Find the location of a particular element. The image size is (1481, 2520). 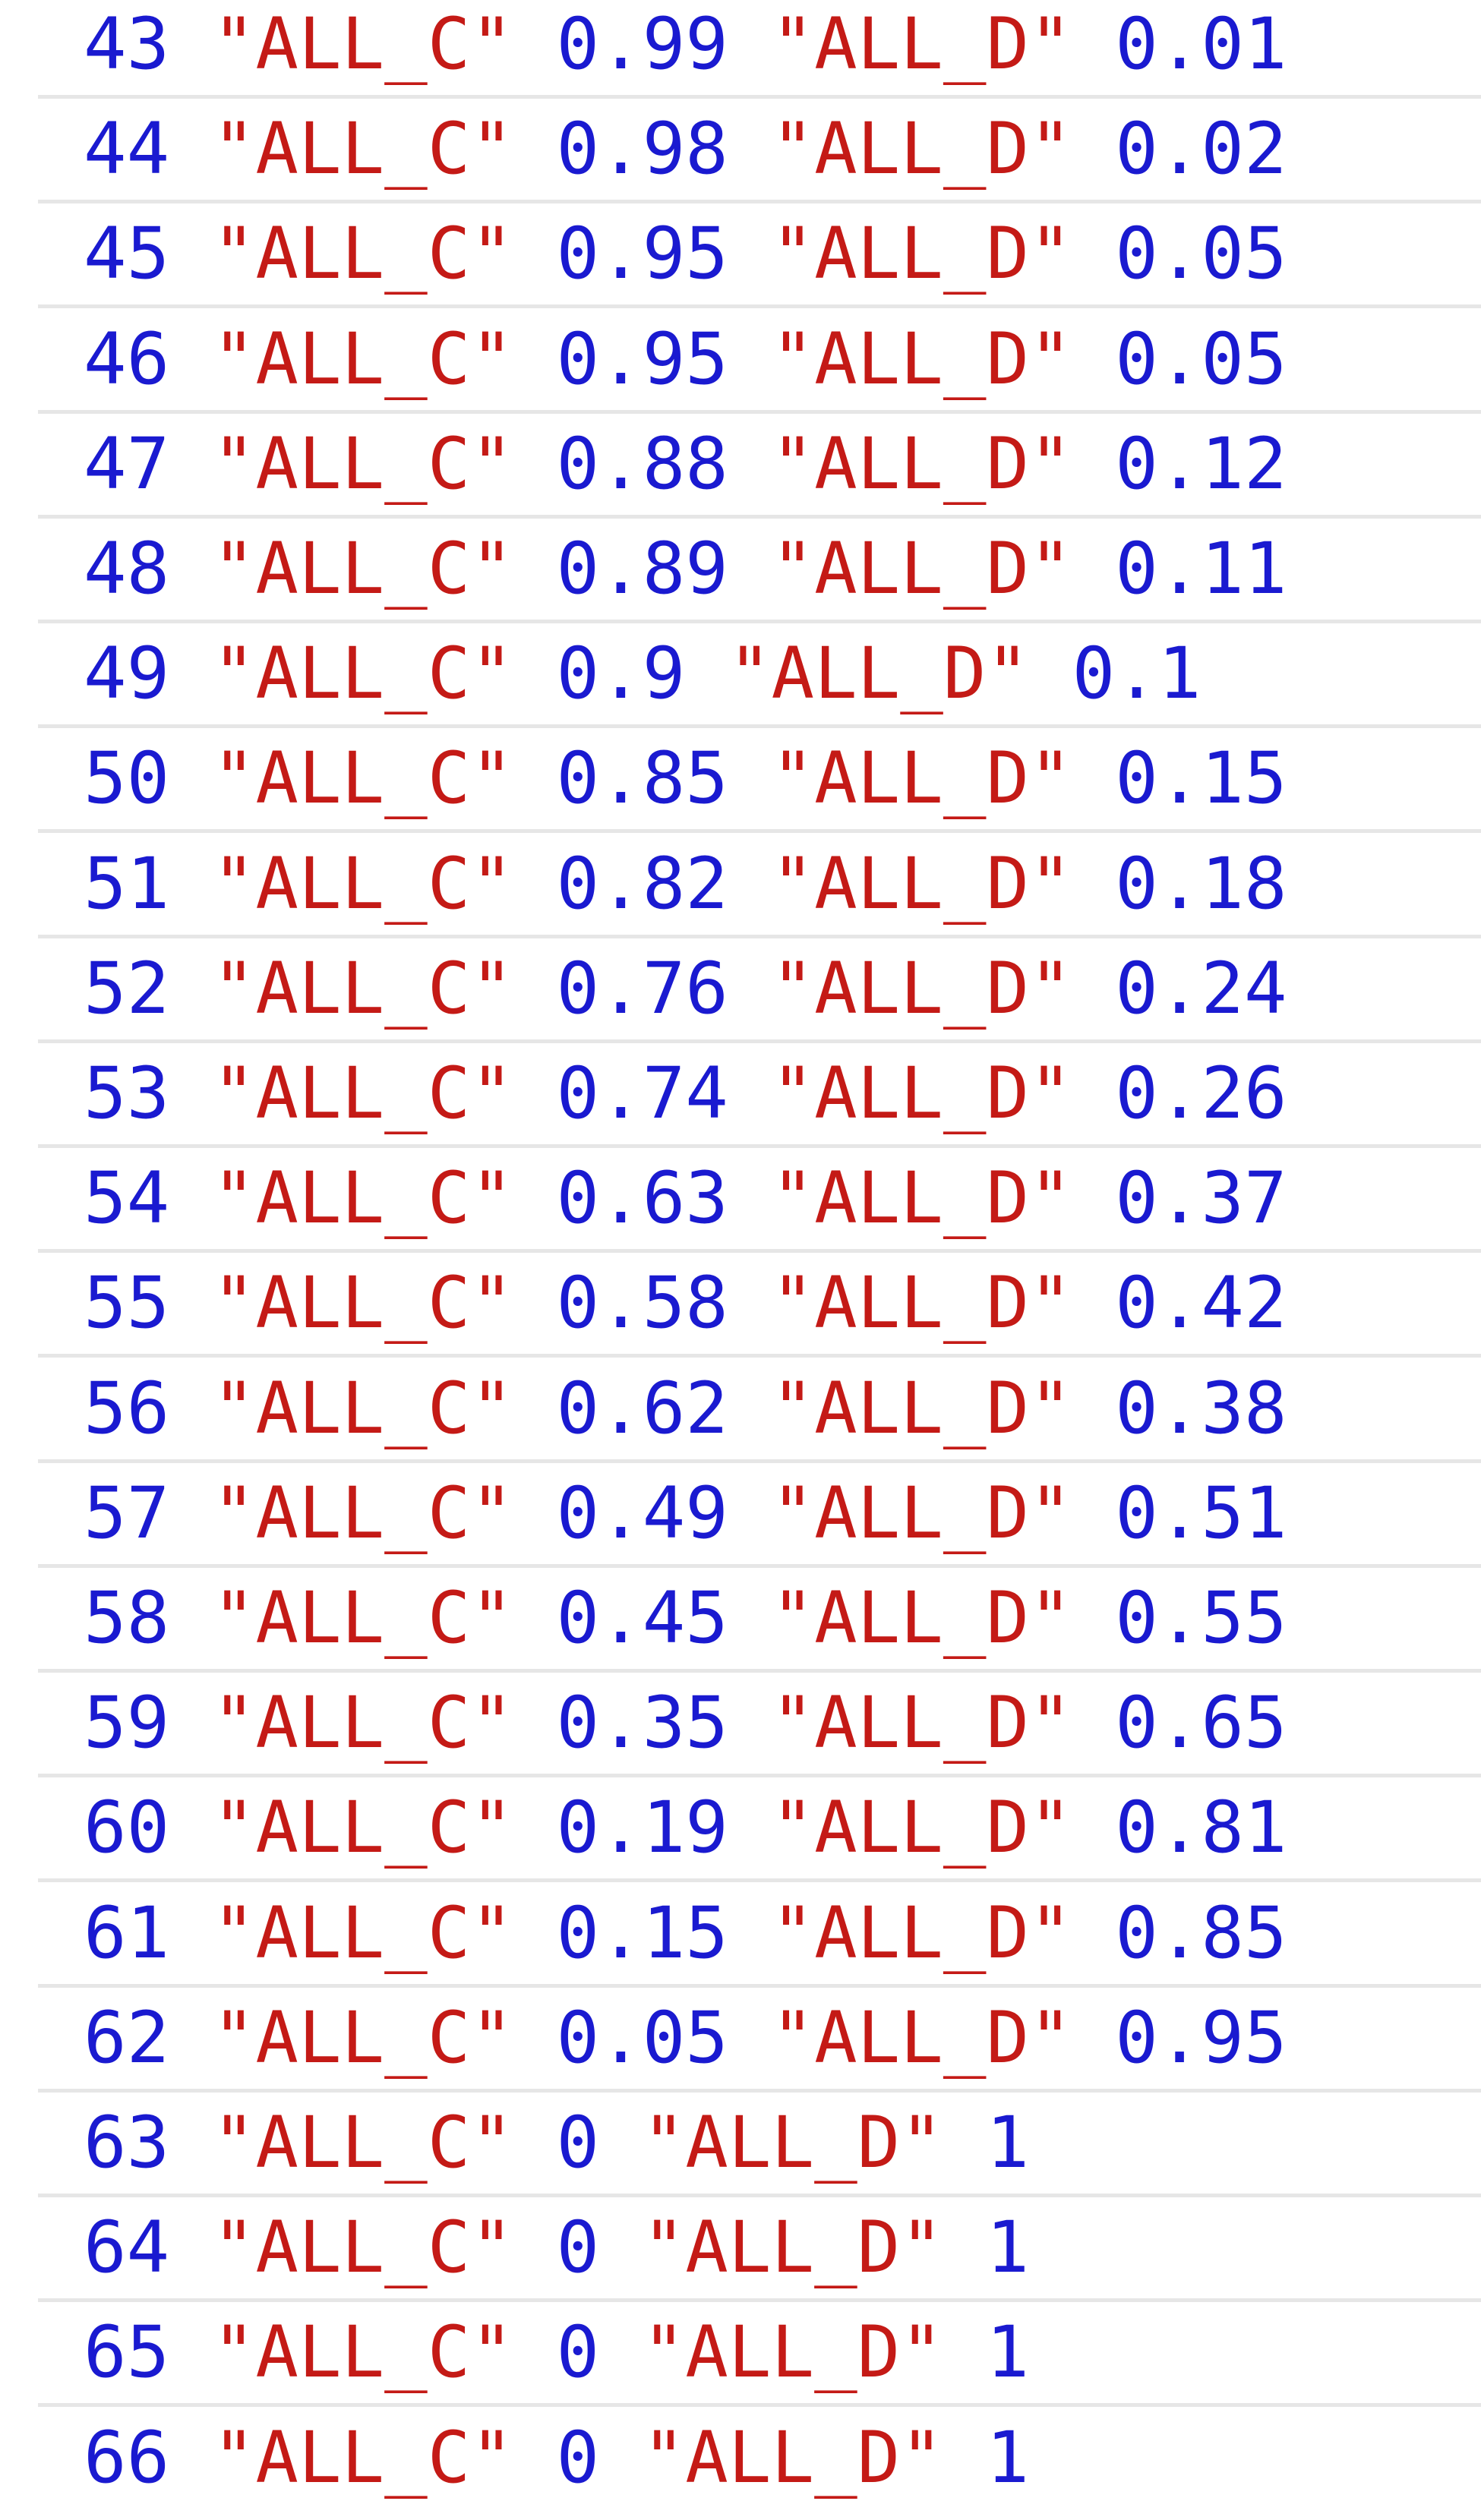

row-index: 58 is located at coordinates (127, 1618).